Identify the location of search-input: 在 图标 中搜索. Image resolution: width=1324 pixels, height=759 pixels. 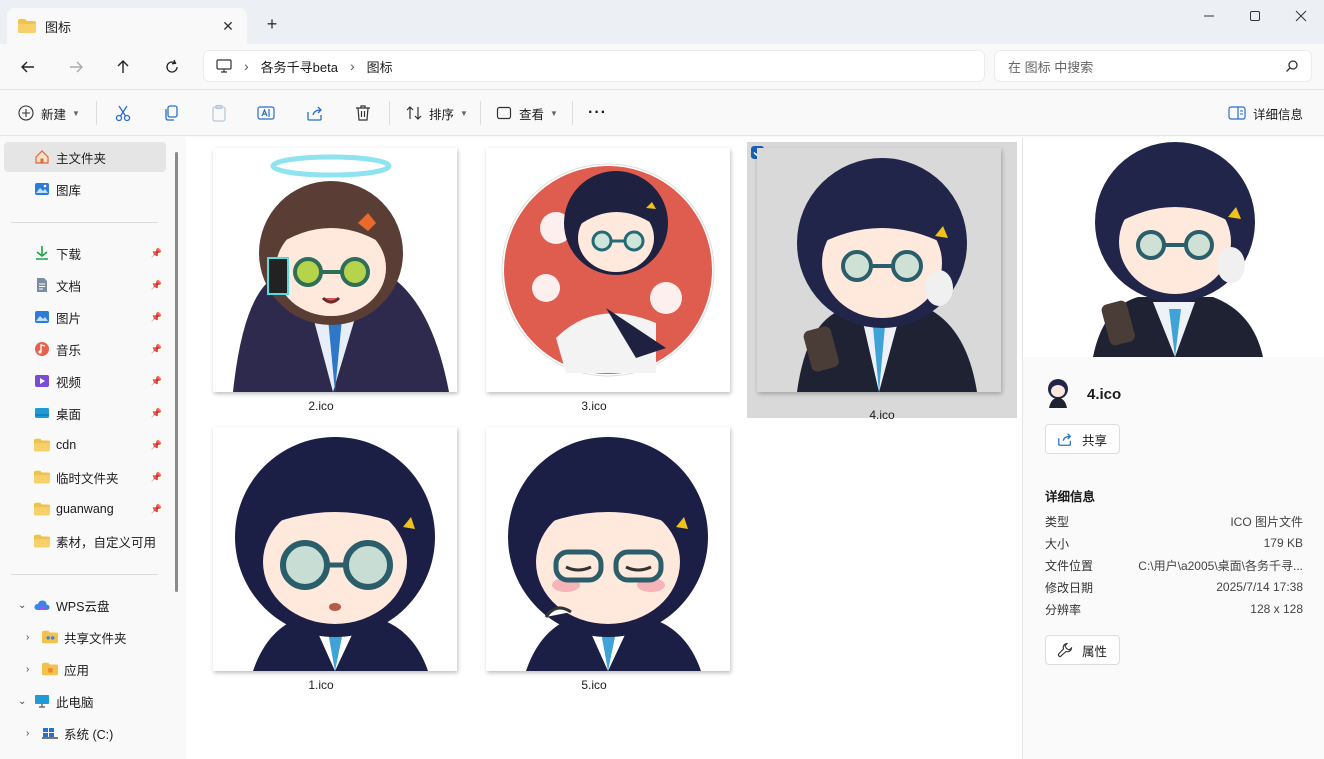
(1153, 66).